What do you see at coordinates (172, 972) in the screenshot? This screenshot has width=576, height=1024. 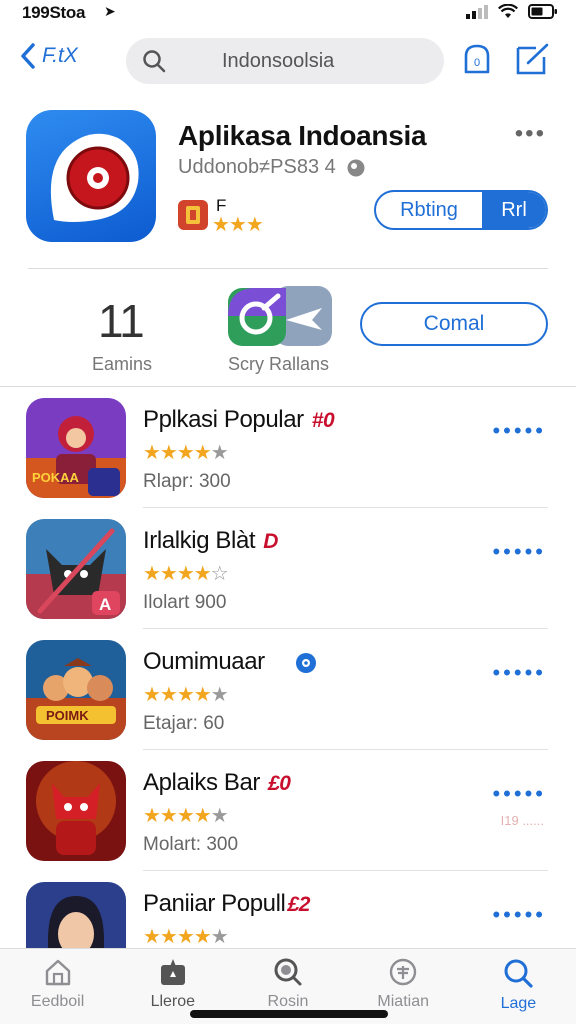 I see `rocket-icon` at bounding box center [172, 972].